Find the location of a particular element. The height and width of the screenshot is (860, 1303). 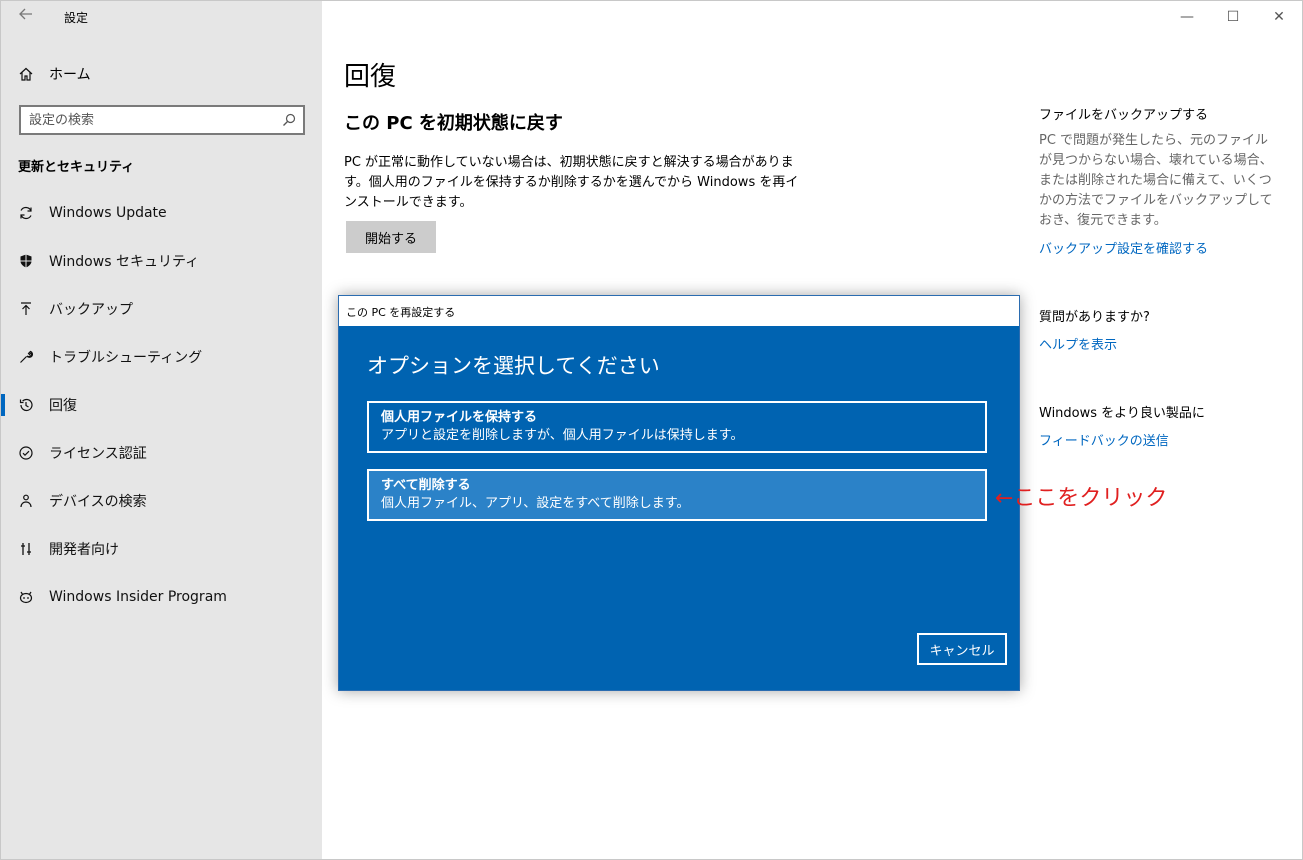

sidebar-item-windows-update: Windows Update is located at coordinates (161, 213).